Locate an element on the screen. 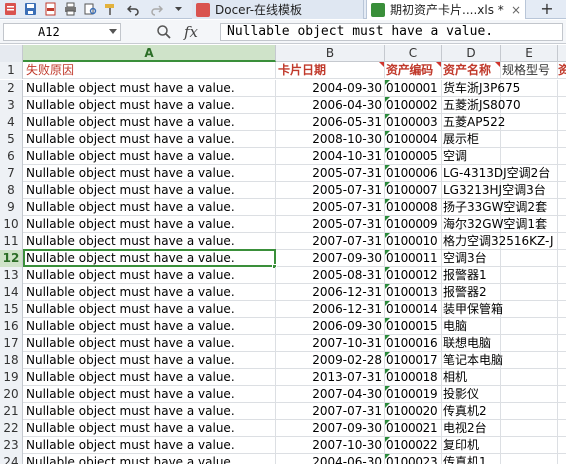 Image resolution: width=566 pixels, height=464 pixels. cell-asset-code: 0100013 is located at coordinates (413, 292).